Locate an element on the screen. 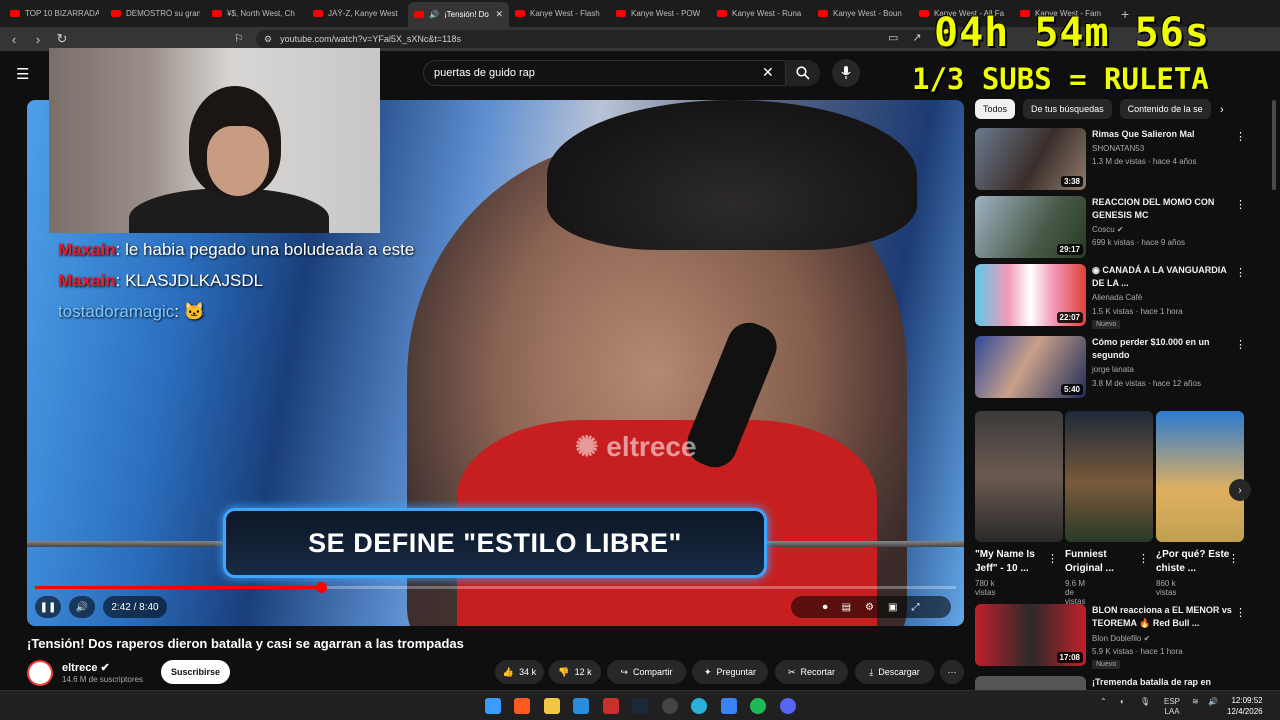 This screenshot has height=720, width=1280. share-button: ↪ Compartir is located at coordinates (646, 672).